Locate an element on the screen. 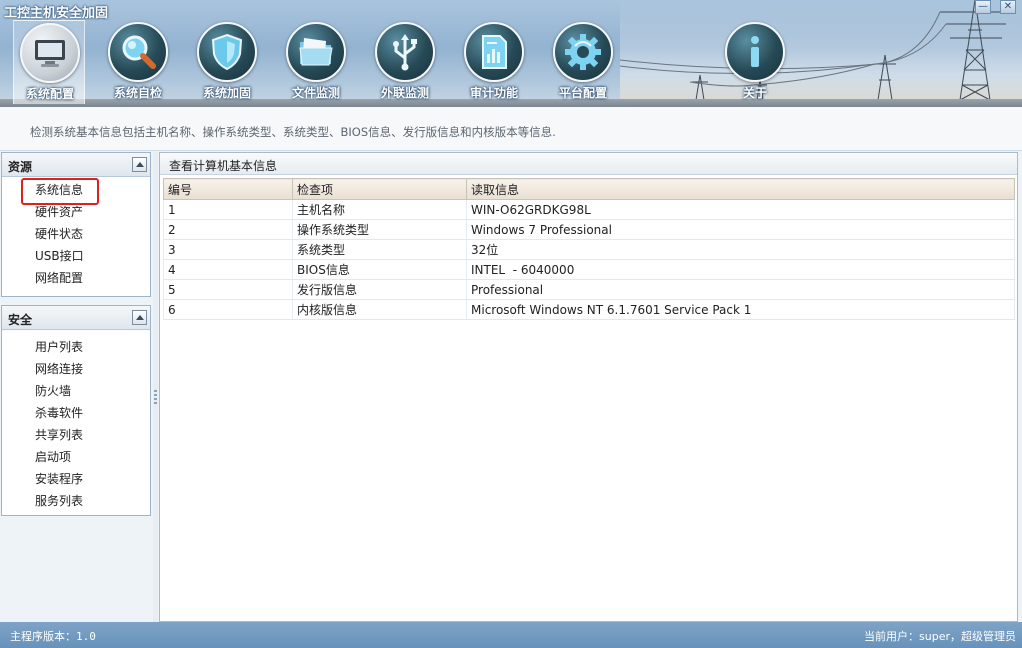  nav-label: 平台配置 is located at coordinates (582, 93).